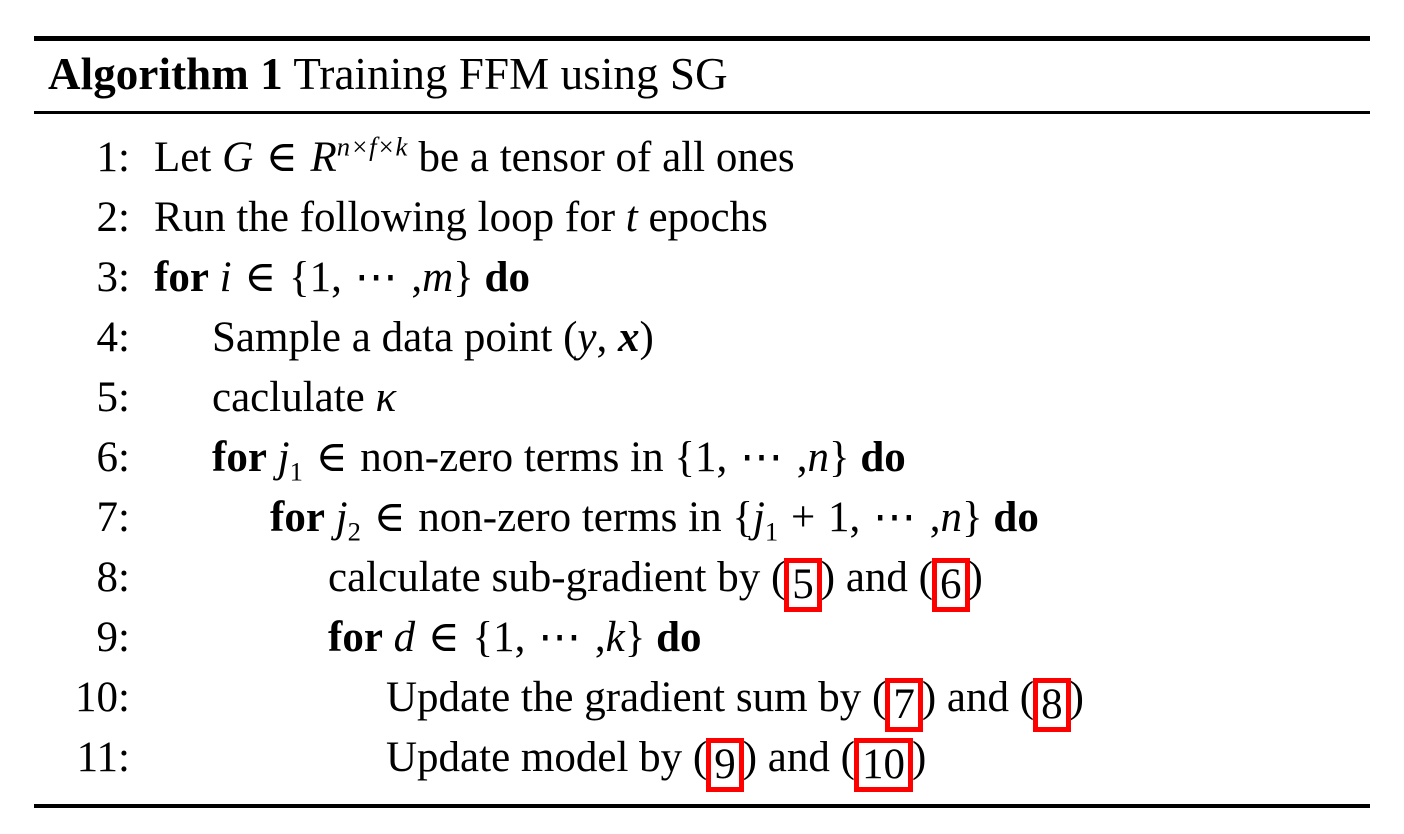 This screenshot has width=1404, height=834. What do you see at coordinates (102, 697) in the screenshot?
I see `step-number: 10:` at bounding box center [102, 697].